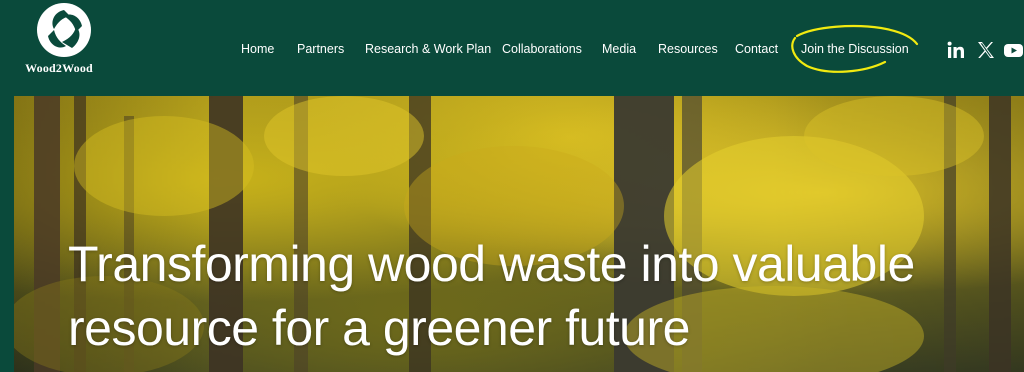 This screenshot has height=372, width=1024. I want to click on linkedin-icon, so click(956, 50).